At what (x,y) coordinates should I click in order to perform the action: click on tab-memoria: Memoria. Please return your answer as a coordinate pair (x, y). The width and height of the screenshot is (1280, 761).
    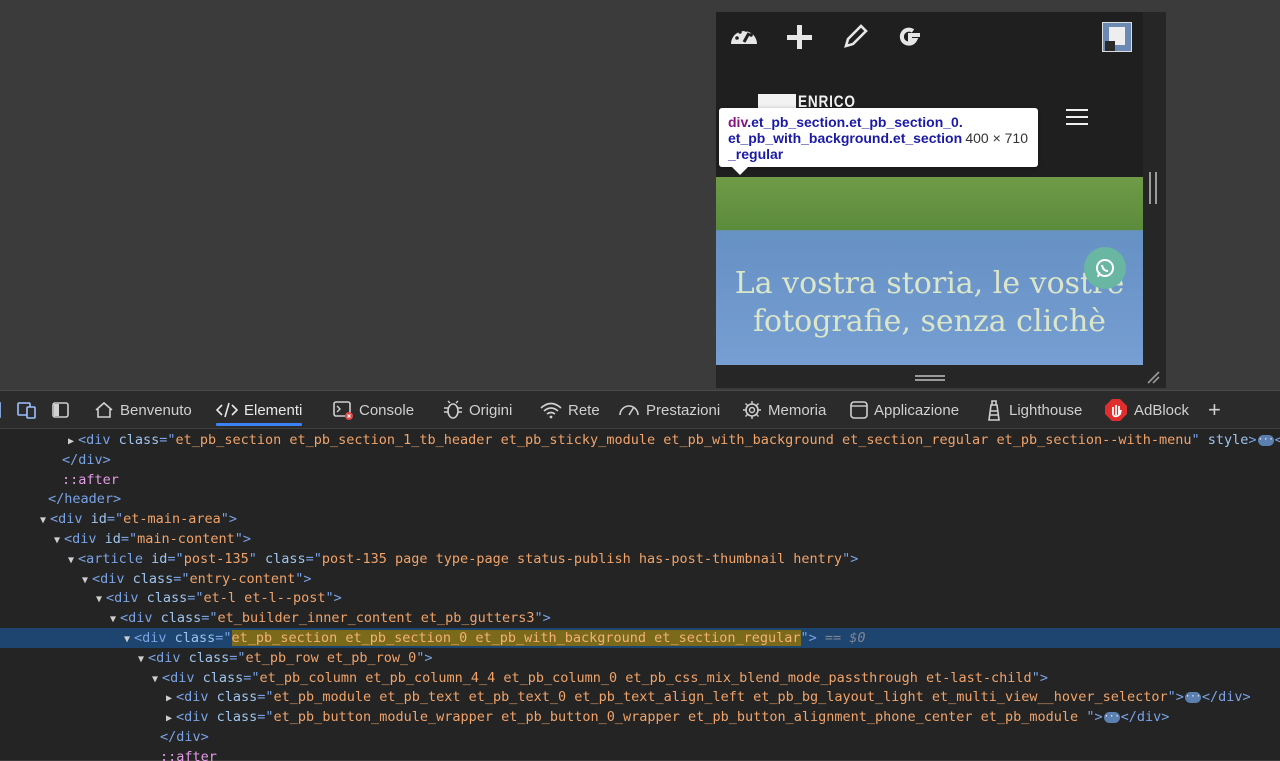
    Looking at the image, I should click on (784, 410).